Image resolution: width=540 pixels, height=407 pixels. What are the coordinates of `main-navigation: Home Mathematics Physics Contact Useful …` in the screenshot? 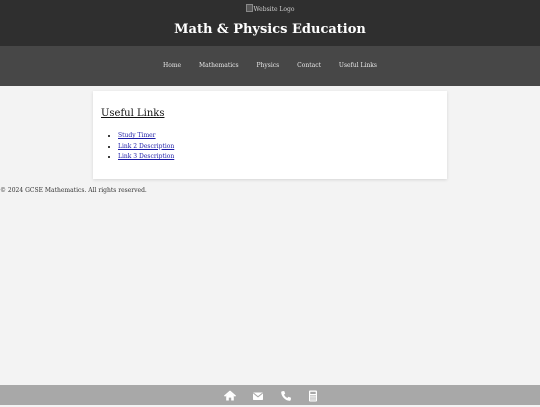 It's located at (270, 66).